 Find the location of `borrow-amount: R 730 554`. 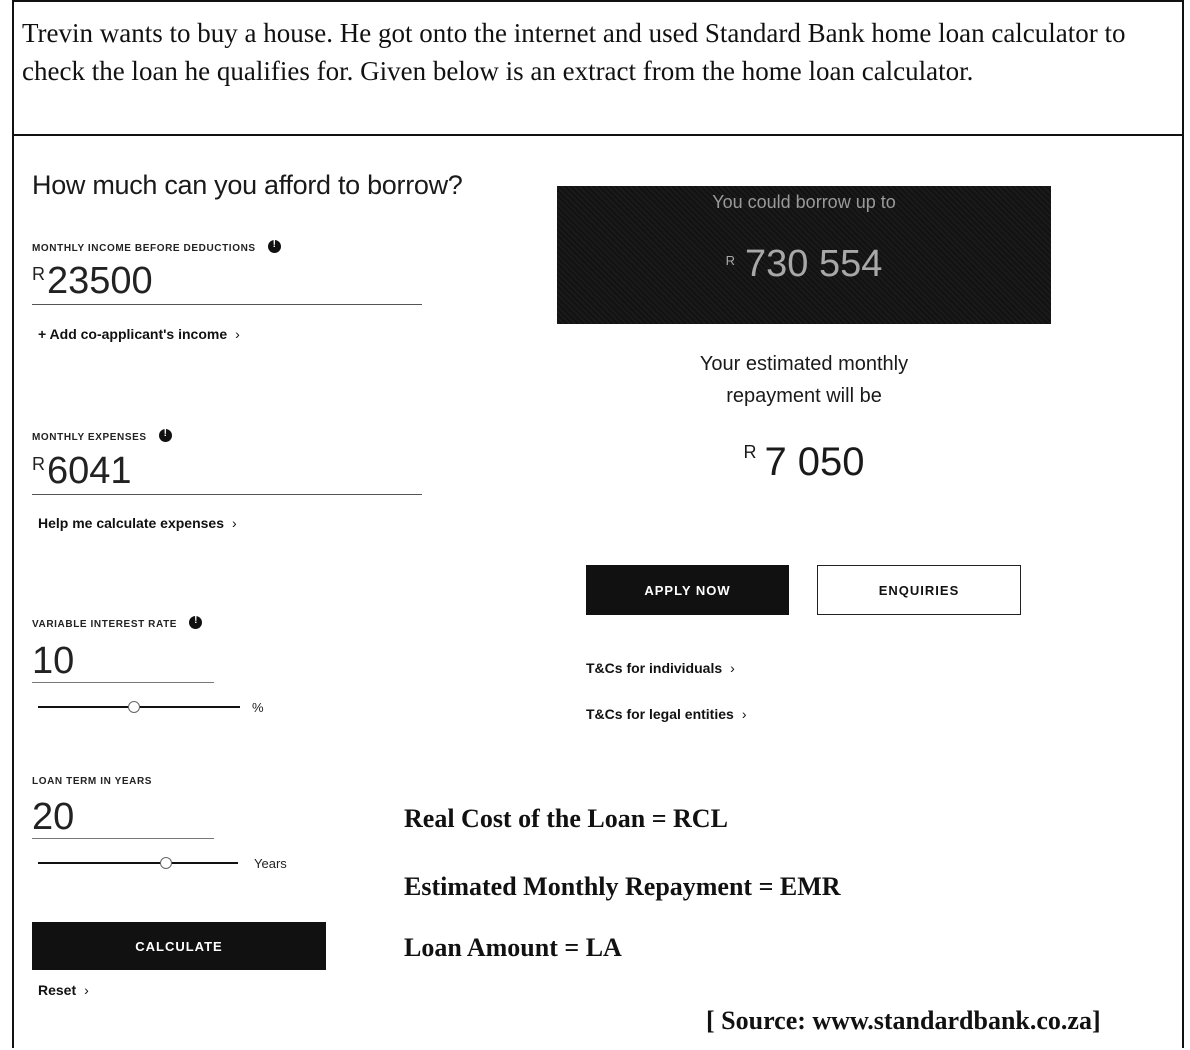

borrow-amount: R 730 554 is located at coordinates (804, 264).